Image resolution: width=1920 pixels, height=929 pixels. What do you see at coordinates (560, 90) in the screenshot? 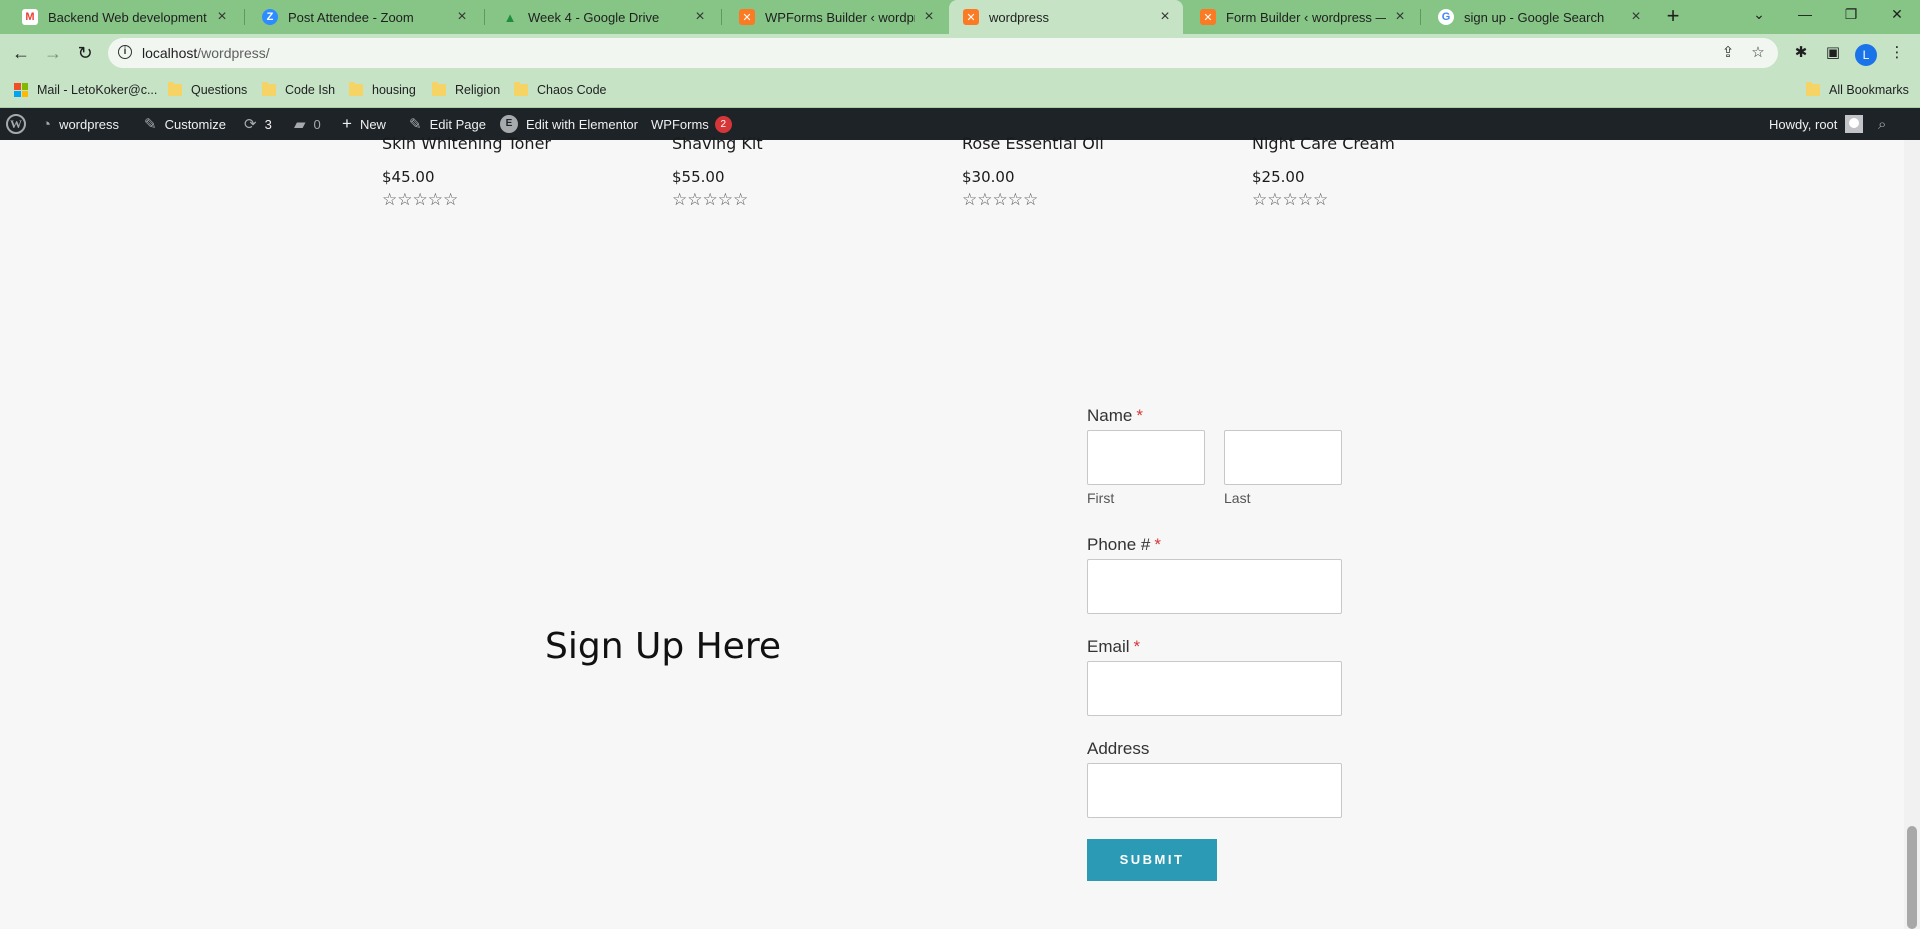
I see `bookmark-chaos-code: Chaos Code` at bounding box center [560, 90].